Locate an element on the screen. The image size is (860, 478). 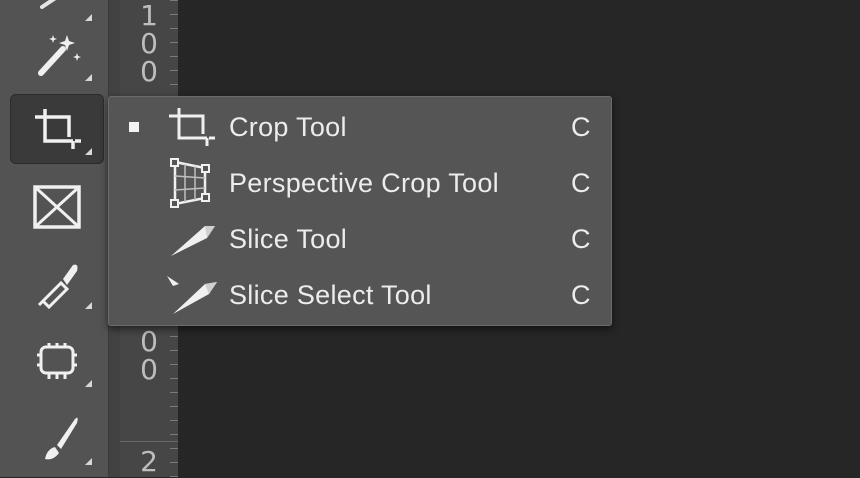
menu-item-label: Slice Select Tool is located at coordinates (330, 294).